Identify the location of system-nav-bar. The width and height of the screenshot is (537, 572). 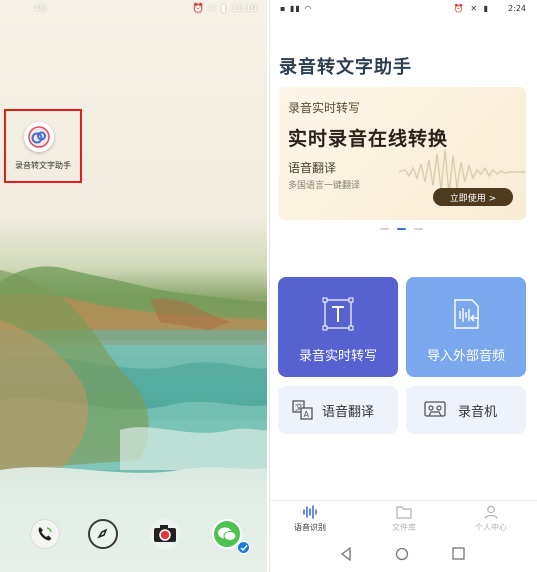
(403, 557).